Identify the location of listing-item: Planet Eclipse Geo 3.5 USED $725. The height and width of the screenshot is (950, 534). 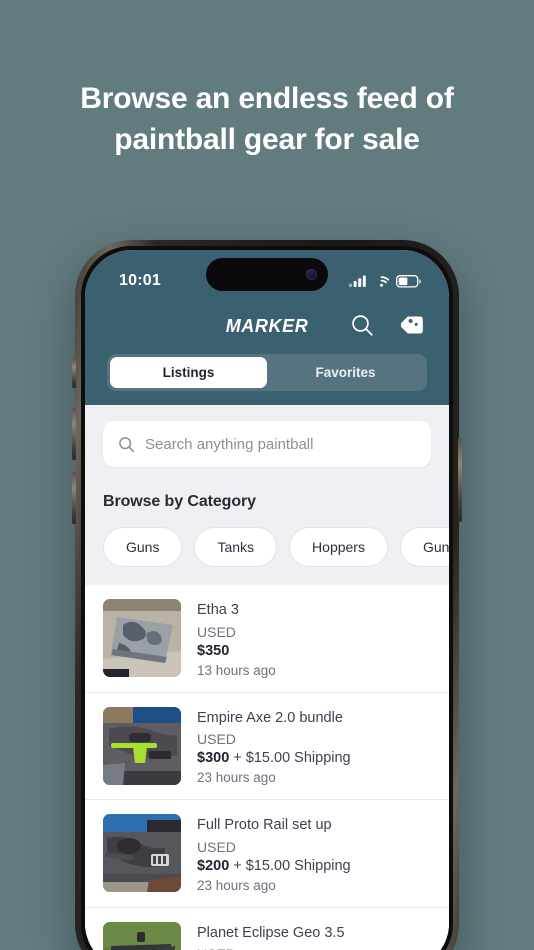
(267, 929).